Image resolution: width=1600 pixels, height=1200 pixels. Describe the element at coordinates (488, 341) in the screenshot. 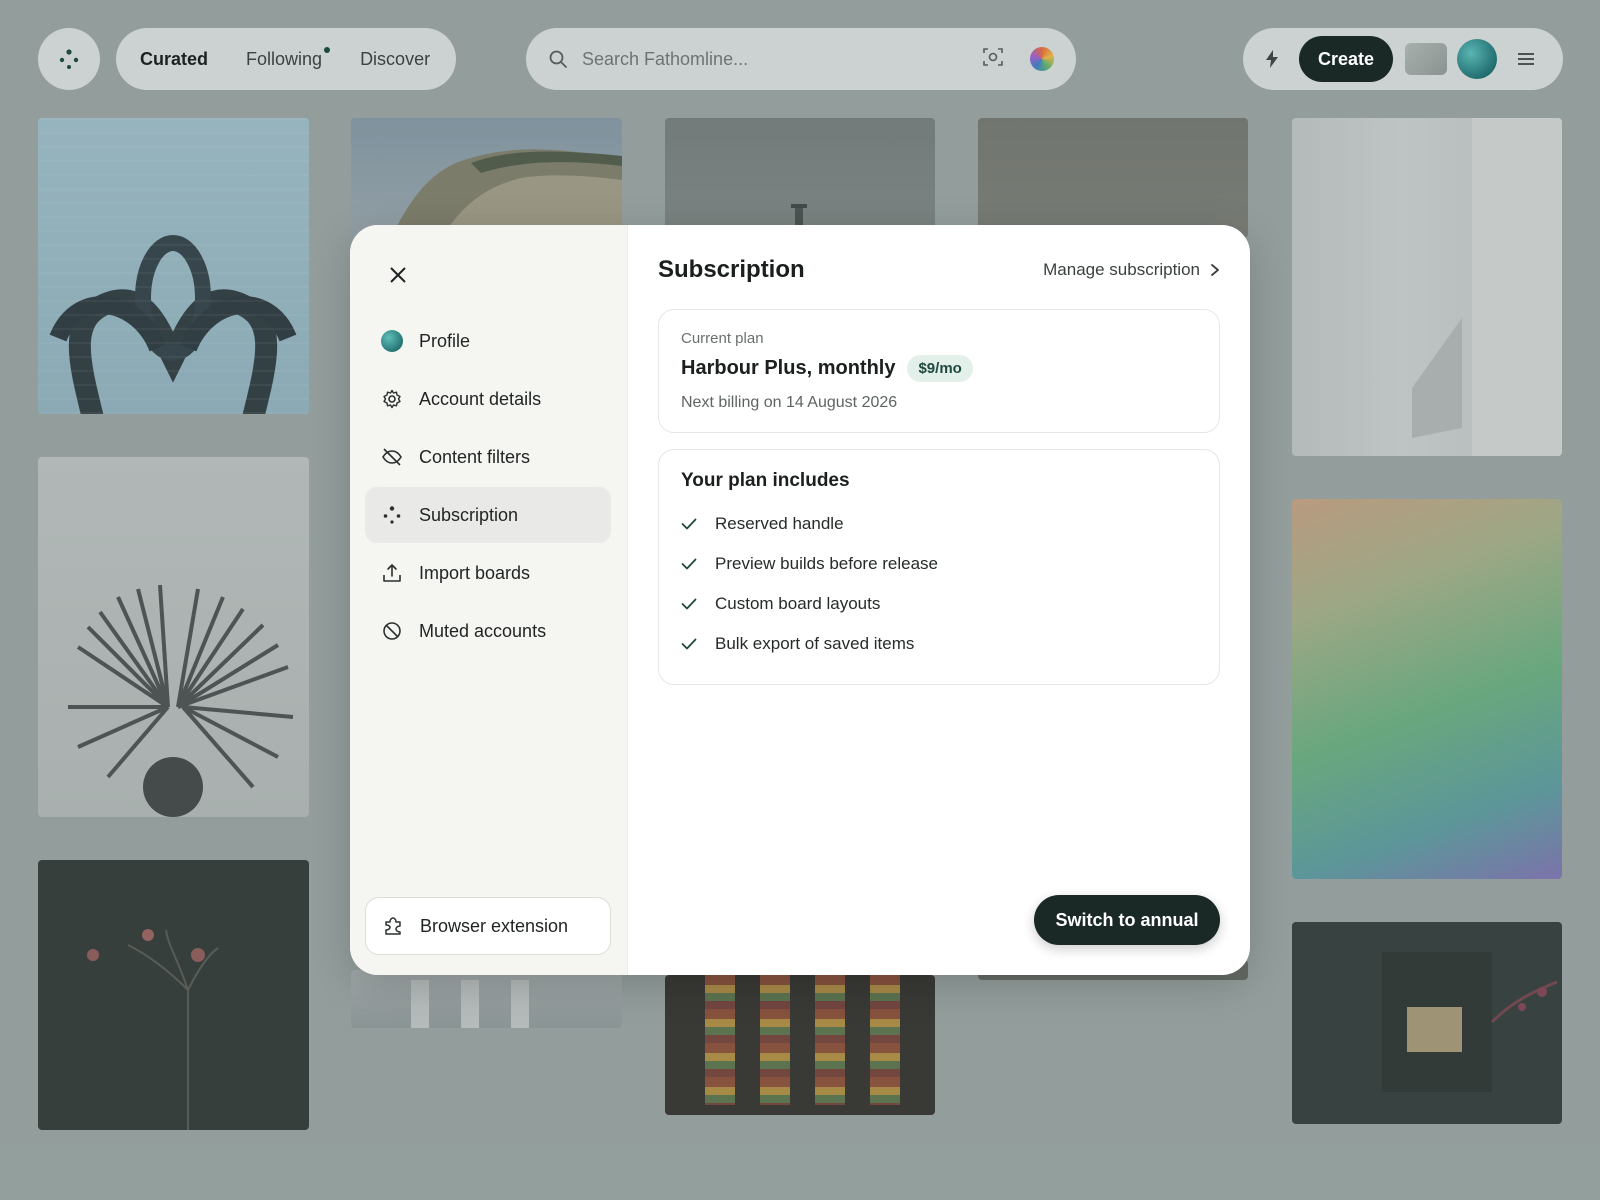

I see `sidebar-item-profile: Profile` at that location.